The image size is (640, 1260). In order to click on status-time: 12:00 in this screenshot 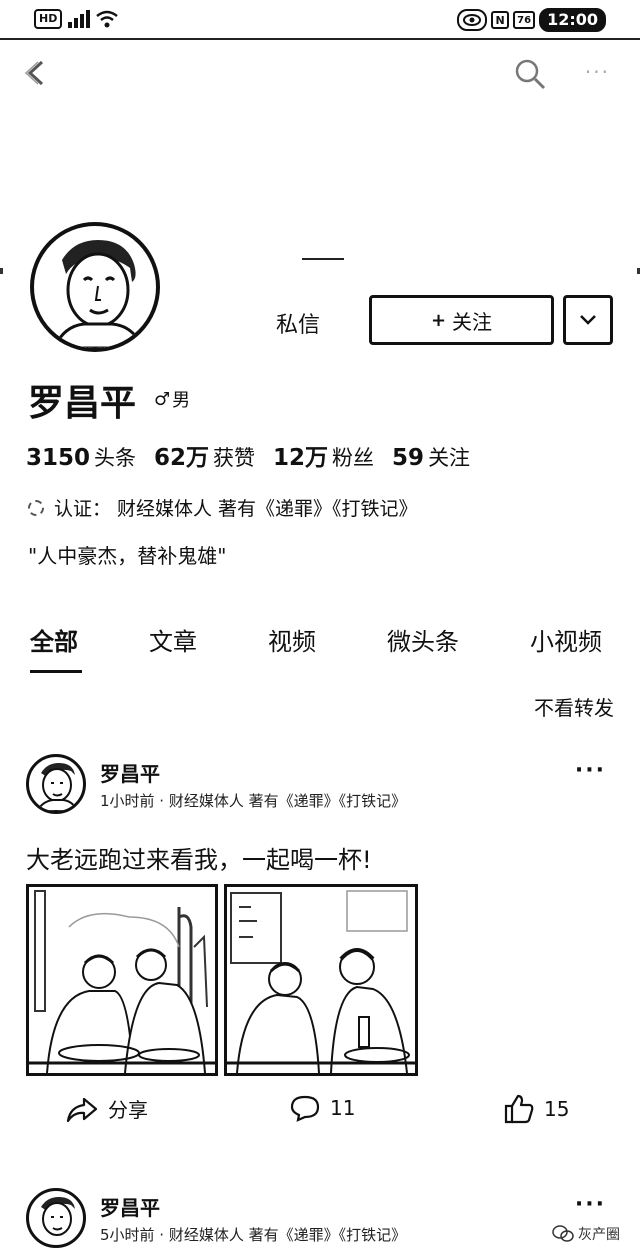, I will do `click(572, 20)`.